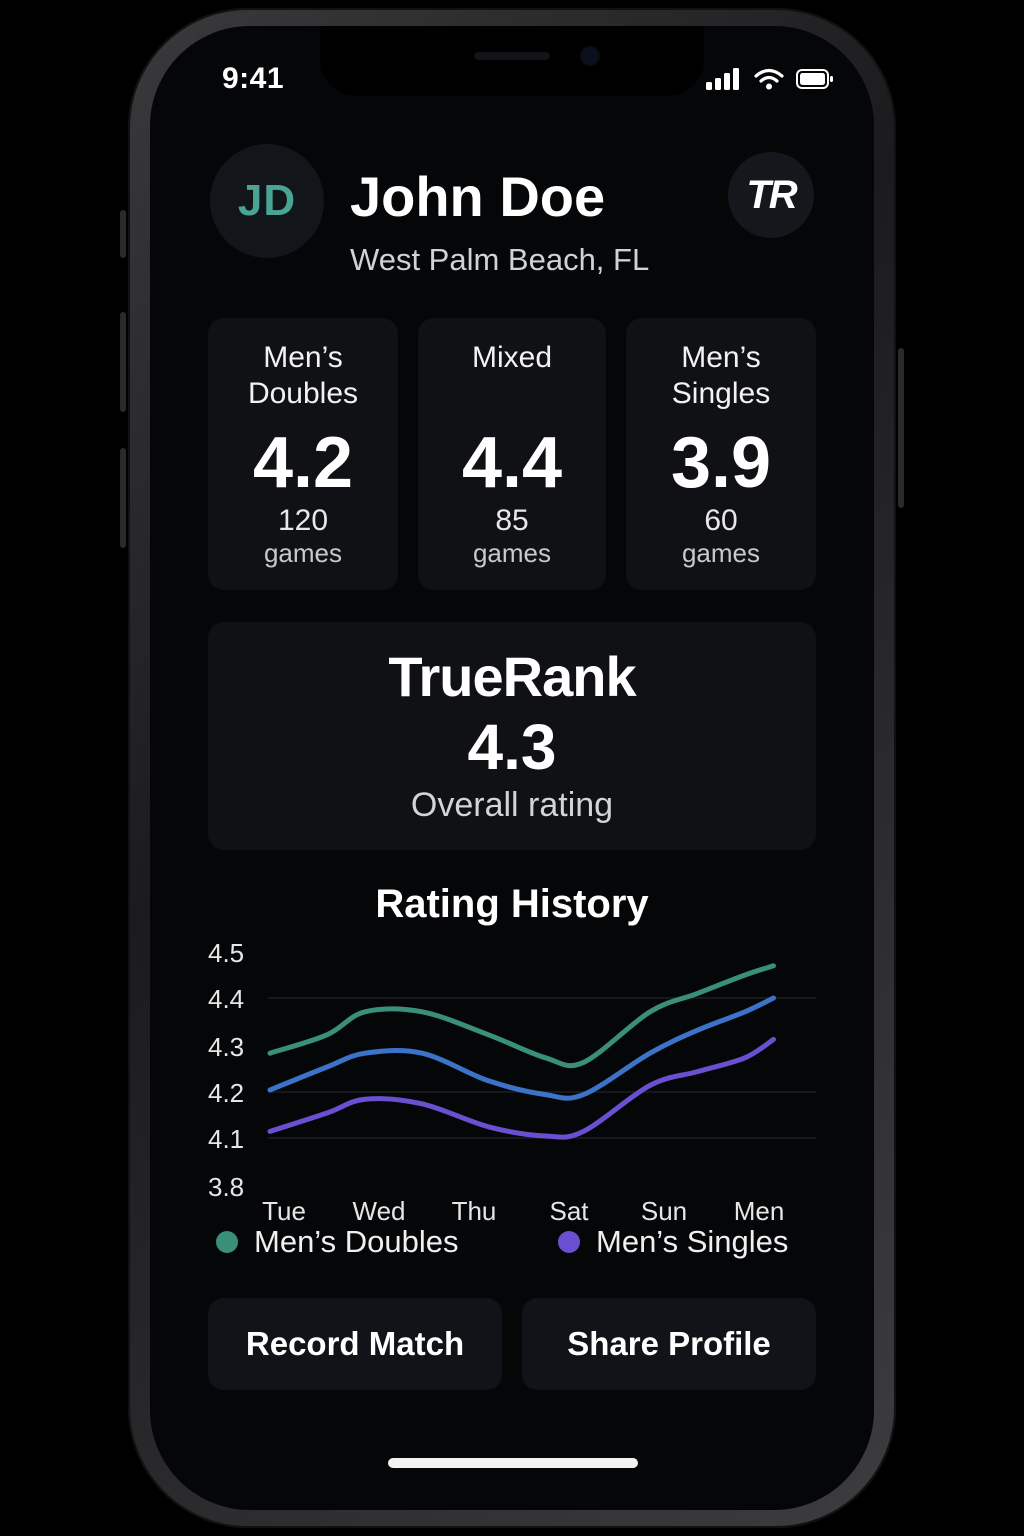 The width and height of the screenshot is (1024, 1536). I want to click on y-tick-label: 4.2, so click(226, 1093).